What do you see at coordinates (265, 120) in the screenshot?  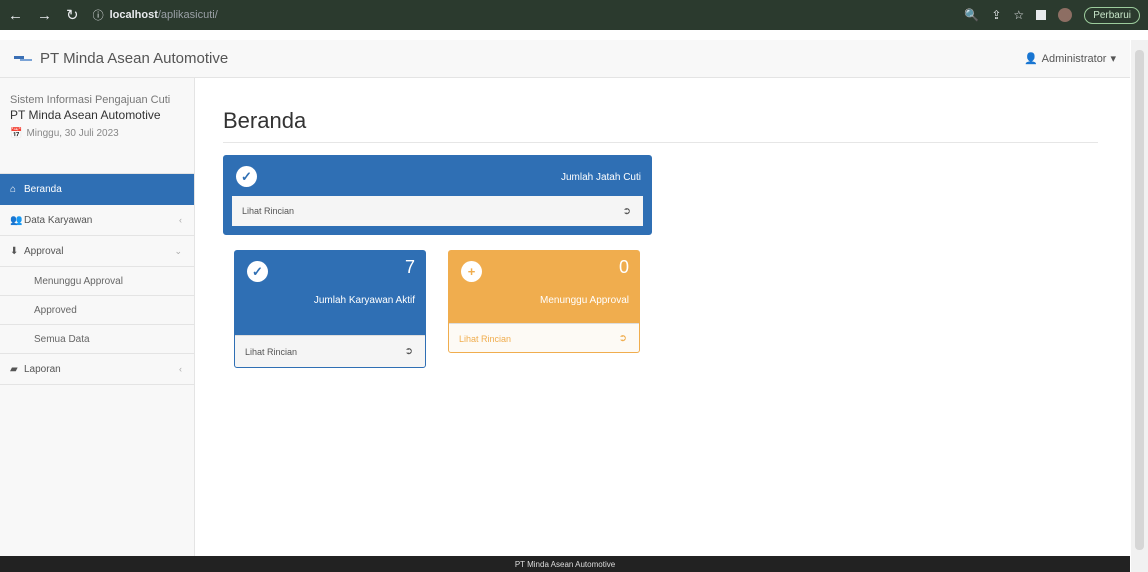 I see `page-title: Beranda` at bounding box center [265, 120].